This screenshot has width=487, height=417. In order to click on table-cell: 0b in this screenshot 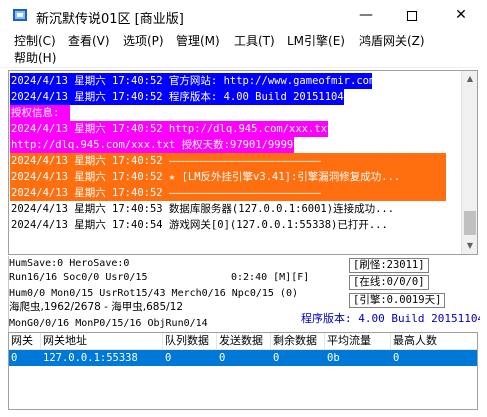, I will do `click(333, 358)`.